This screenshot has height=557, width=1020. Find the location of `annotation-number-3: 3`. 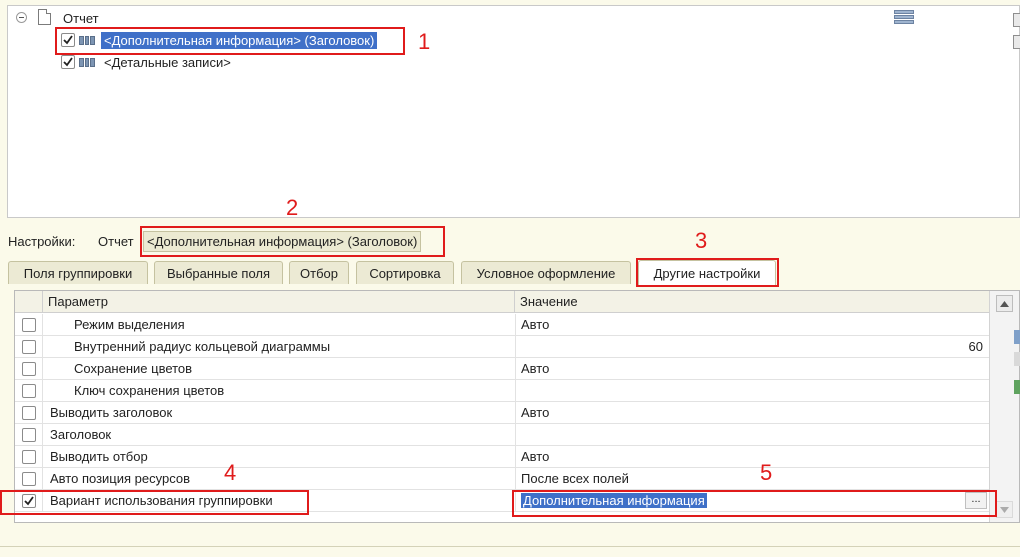

annotation-number-3: 3 is located at coordinates (701, 240).